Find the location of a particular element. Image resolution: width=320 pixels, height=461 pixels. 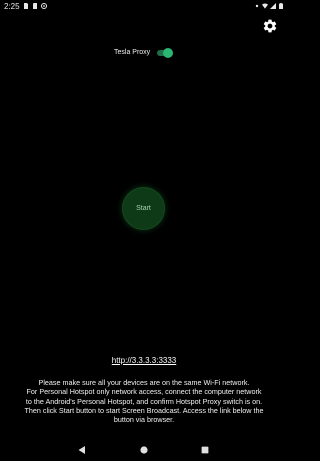

wifi-icon is located at coordinates (265, 6).